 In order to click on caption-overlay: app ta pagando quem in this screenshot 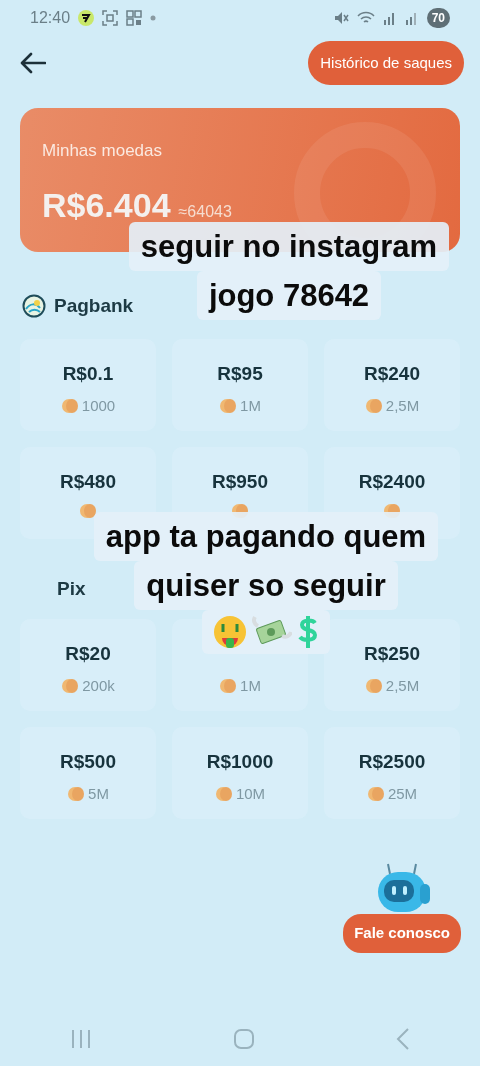, I will do `click(266, 537)`.